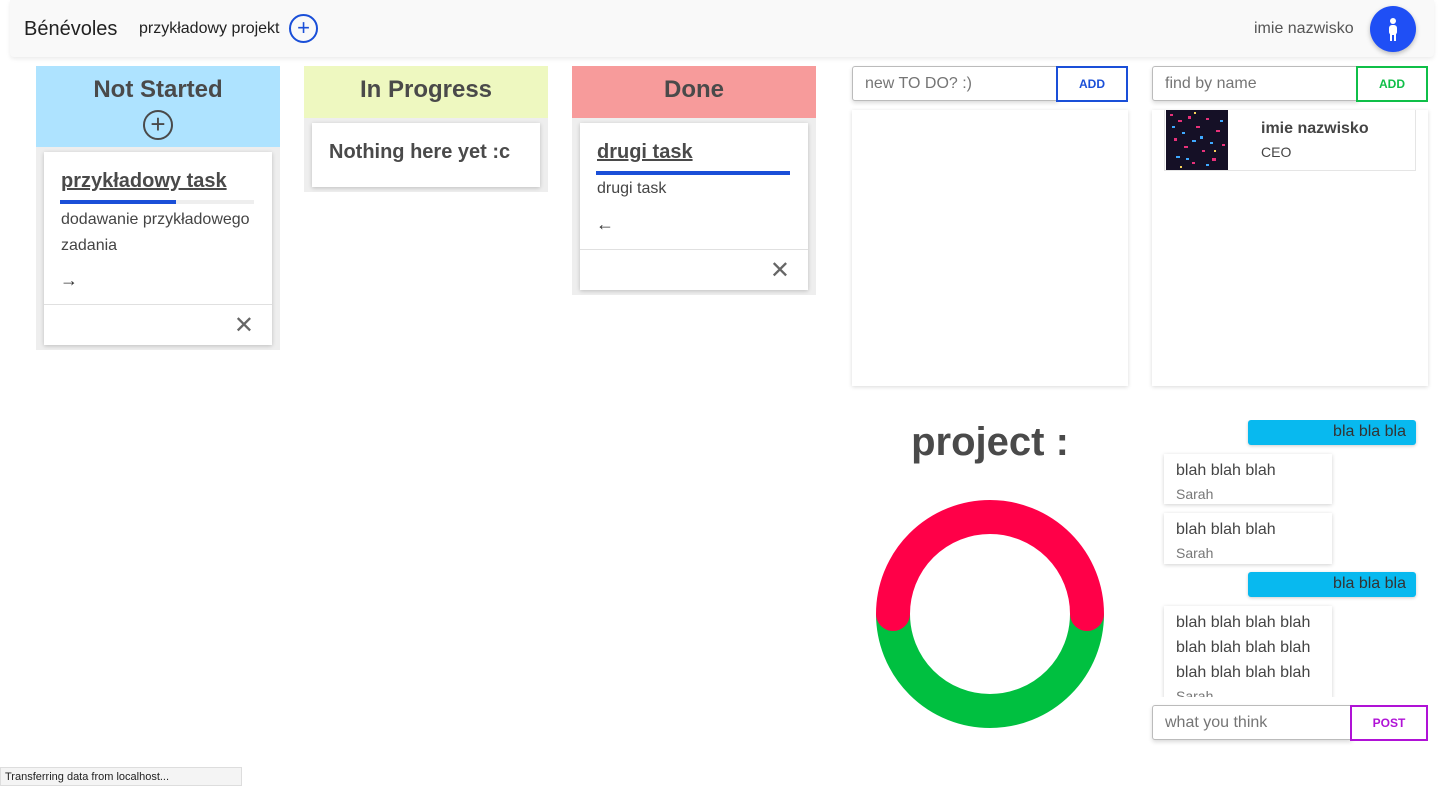 This screenshot has width=1440, height=786. What do you see at coordinates (1276, 152) in the screenshot?
I see `member-role: CEO` at bounding box center [1276, 152].